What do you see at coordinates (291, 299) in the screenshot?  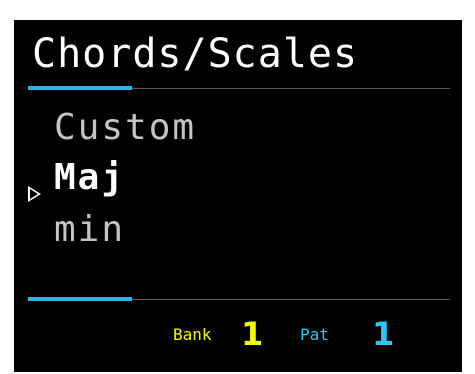 I see `footer-divider` at bounding box center [291, 299].